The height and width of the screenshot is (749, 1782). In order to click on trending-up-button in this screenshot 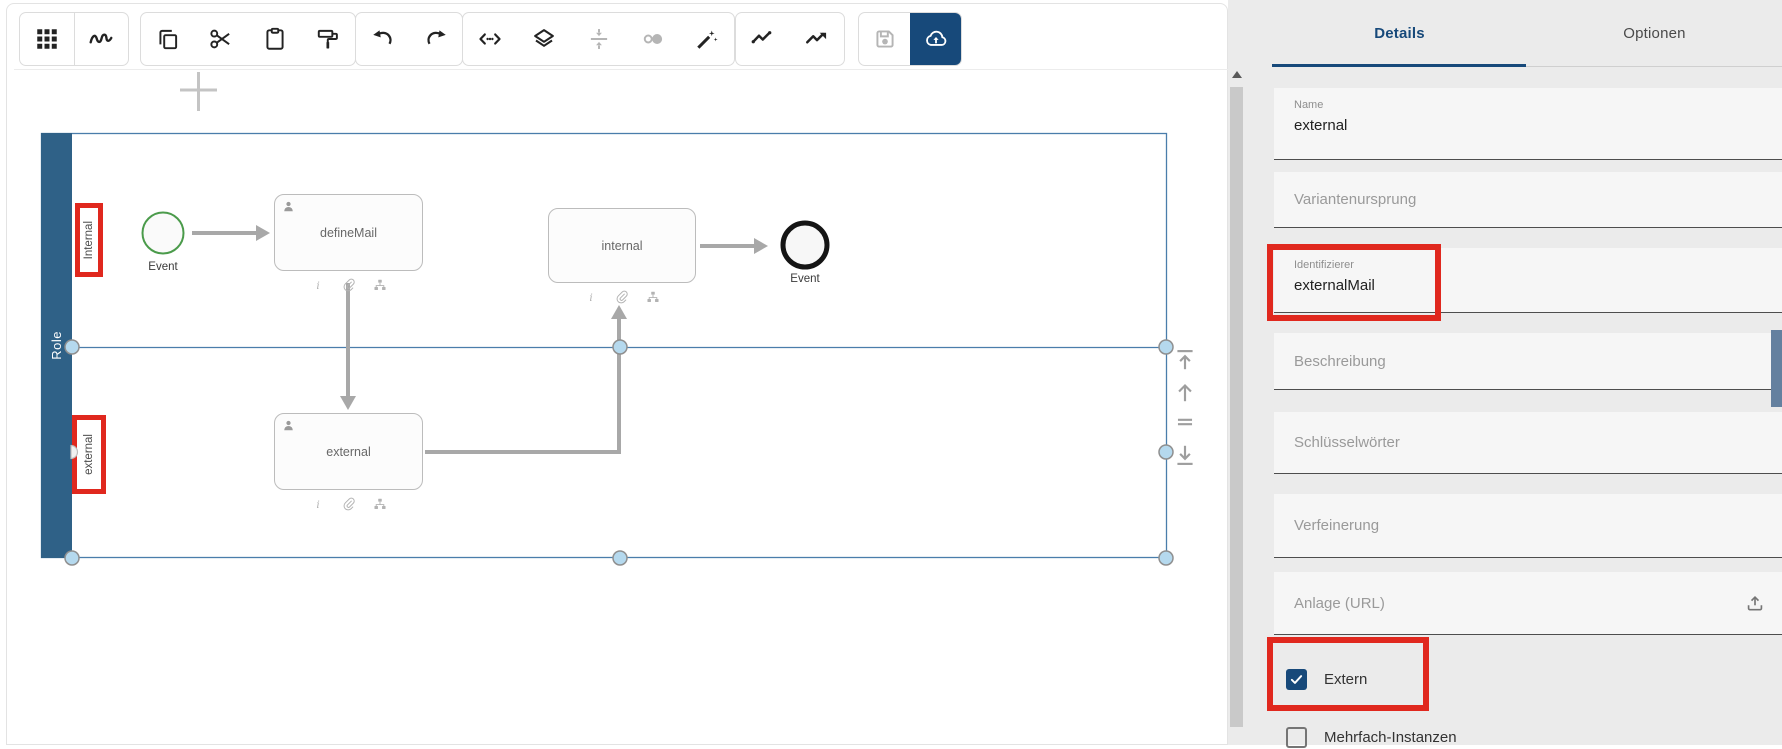, I will do `click(817, 39)`.